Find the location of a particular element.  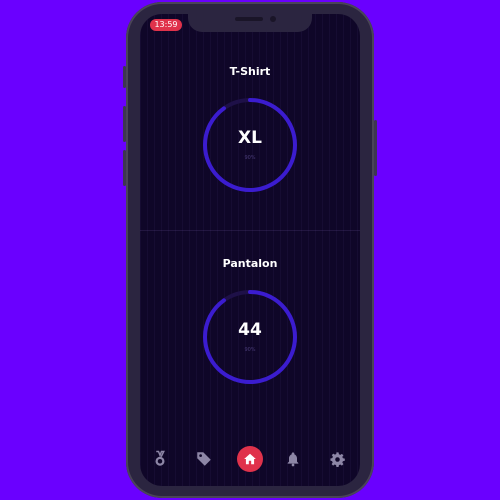

size-gauge-tshirt: XL 90% is located at coordinates (250, 145).